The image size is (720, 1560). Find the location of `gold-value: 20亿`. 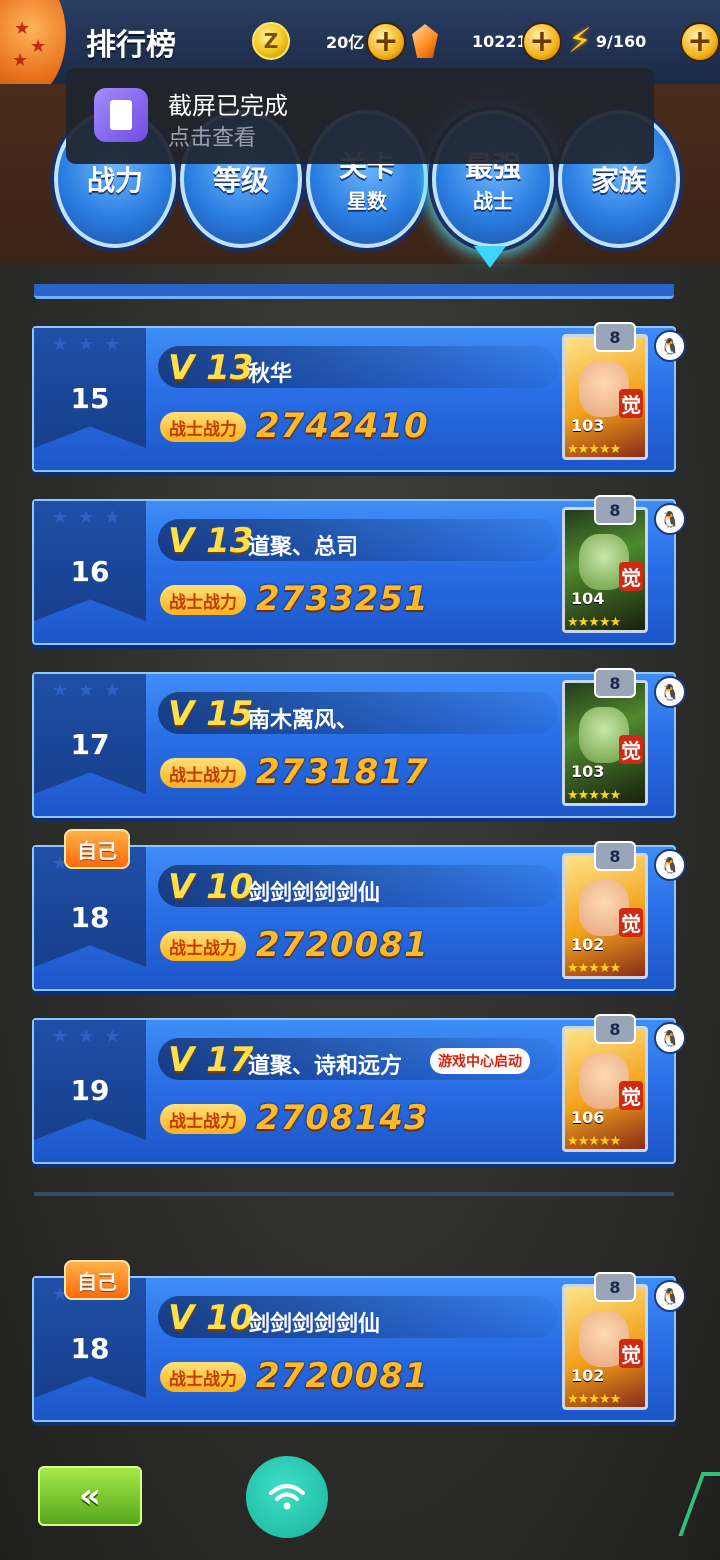

gold-value: 20亿 is located at coordinates (345, 42).